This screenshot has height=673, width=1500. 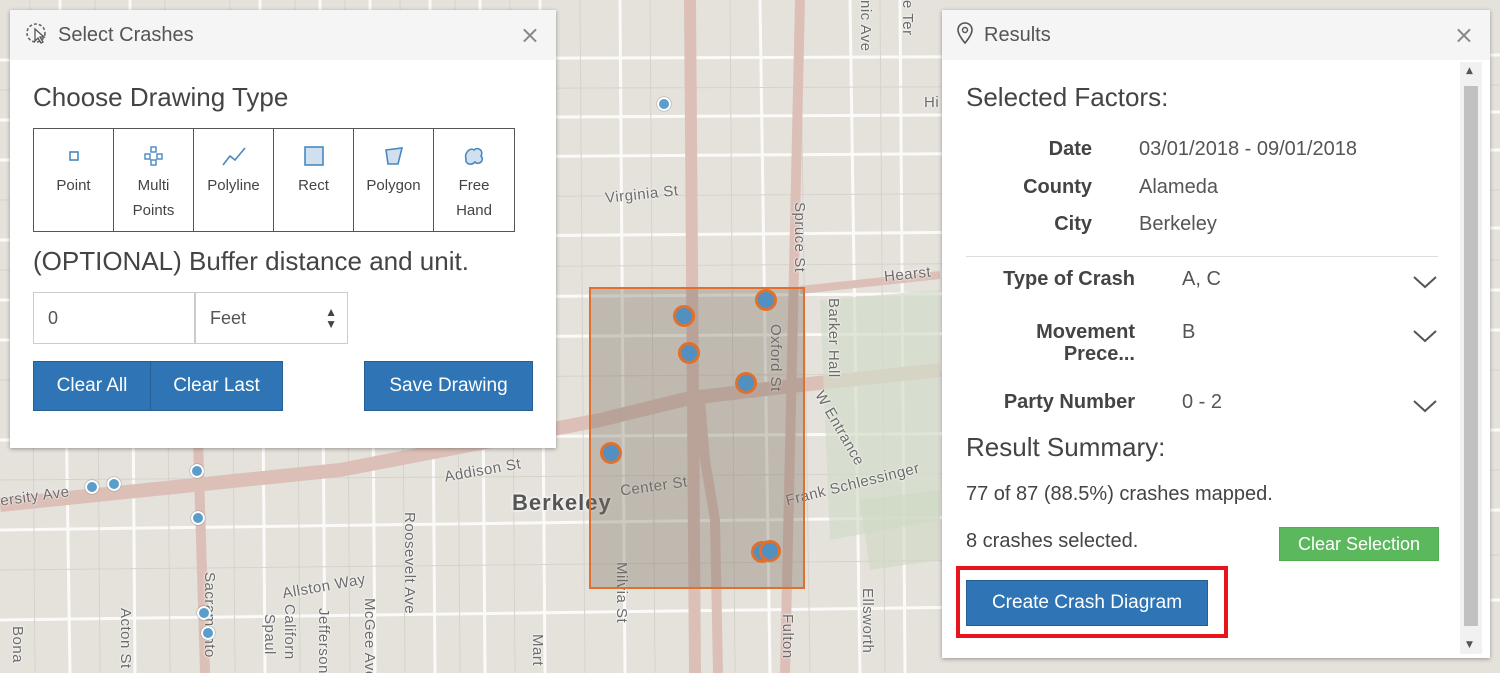 What do you see at coordinates (251, 261) in the screenshot?
I see `buffer-heading: (OPTIONAL) Buffer distance and unit.` at bounding box center [251, 261].